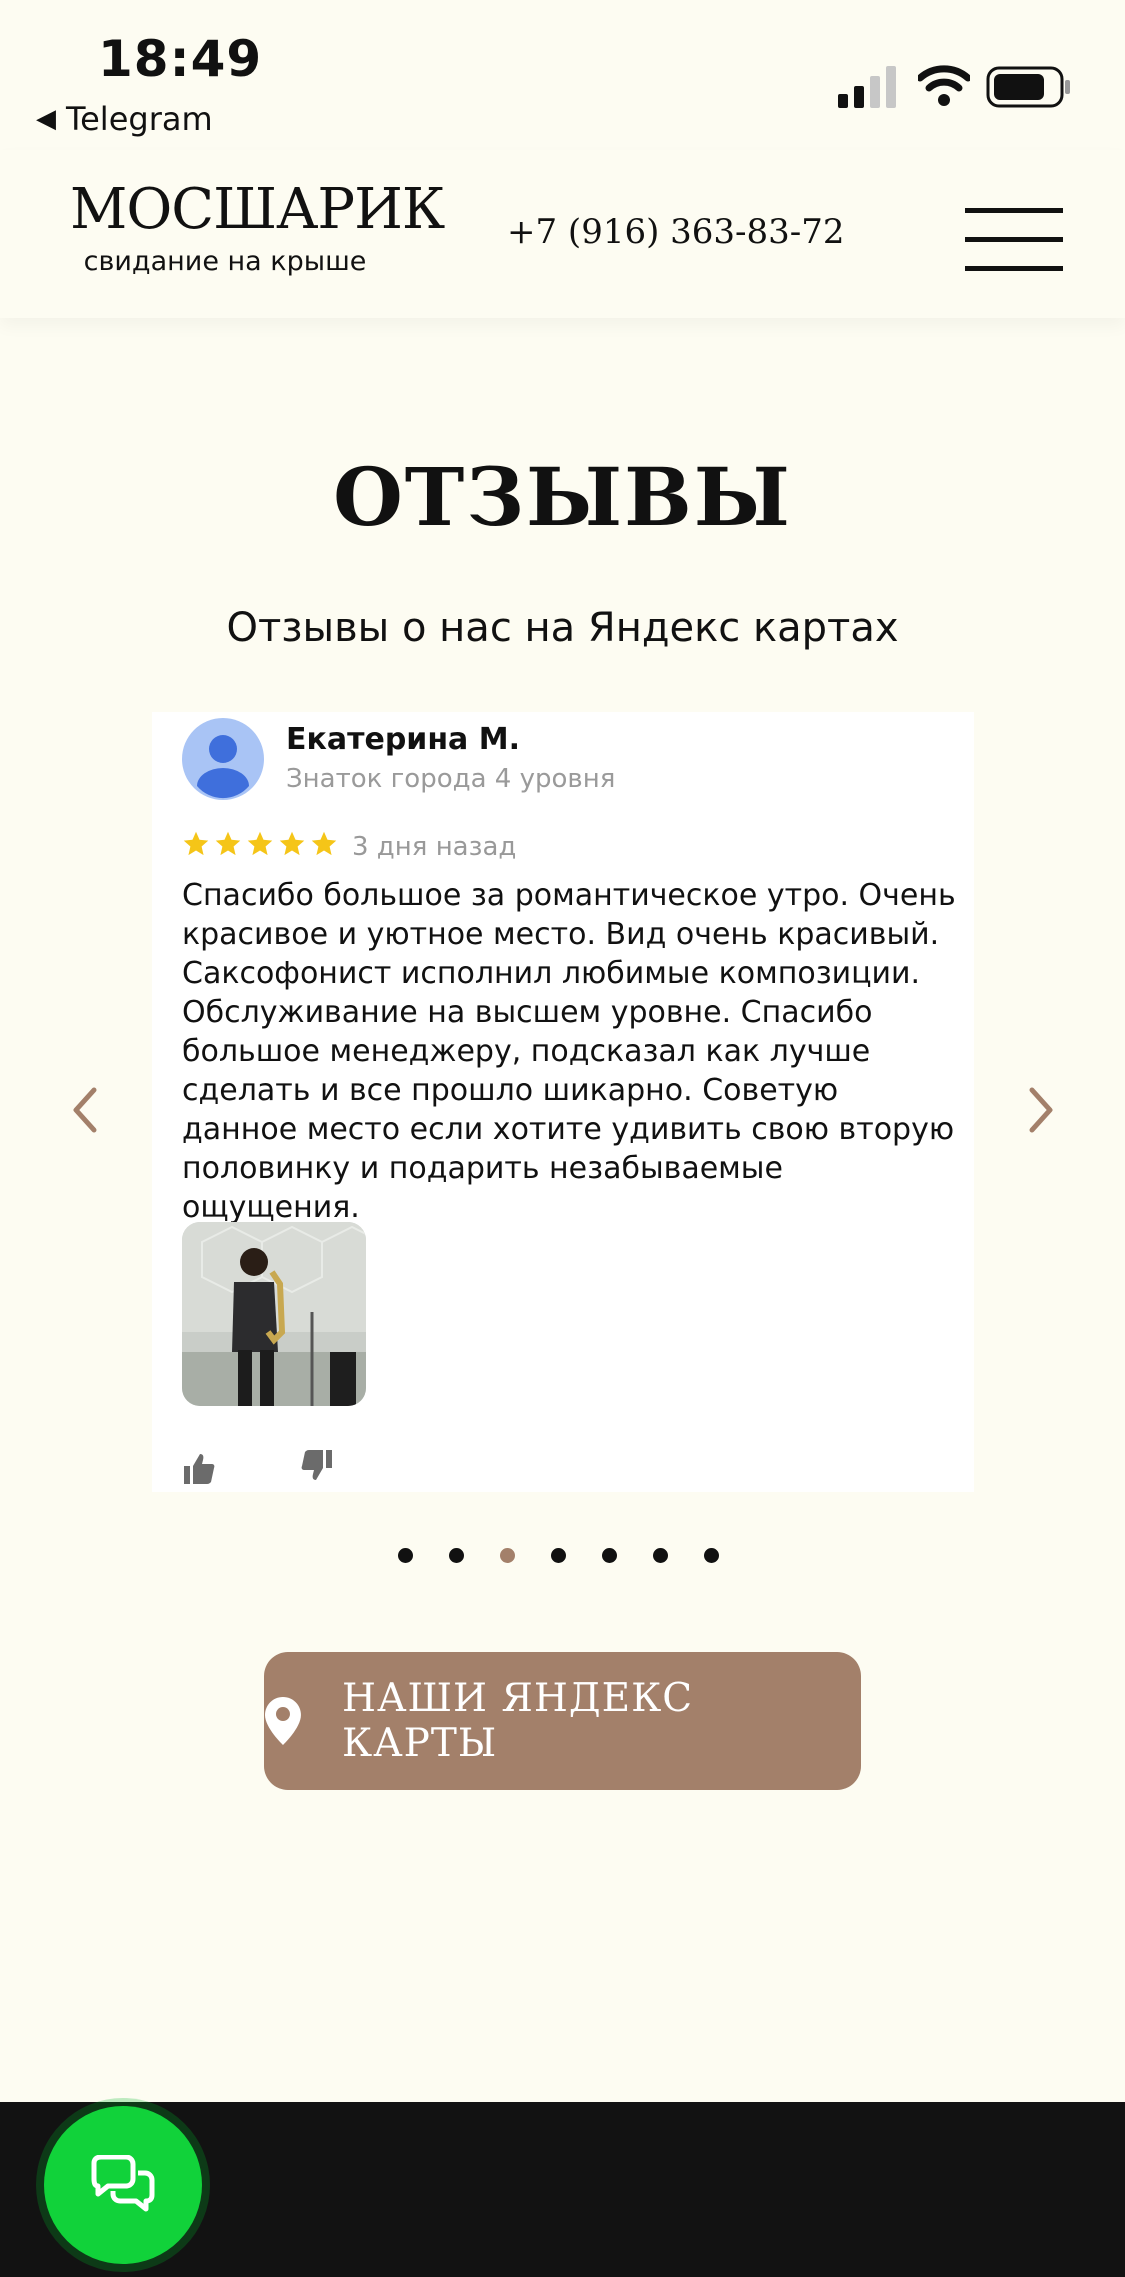  I want to click on yandex-maps-button: НАШИ ЯНДЕКС КАРТЫ, so click(562, 1721).